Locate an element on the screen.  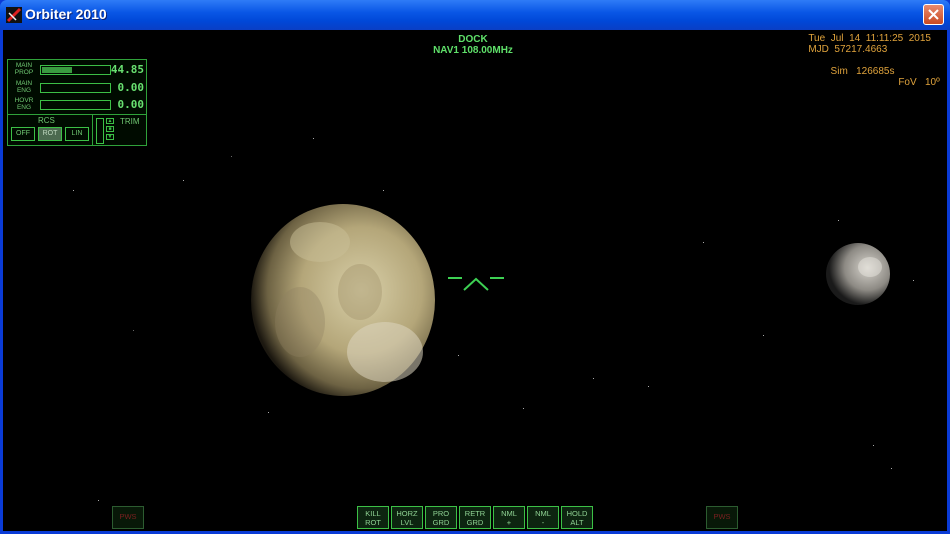
engine-row-main-prop: MAIN PROP 44.85 is located at coordinates (78, 70).